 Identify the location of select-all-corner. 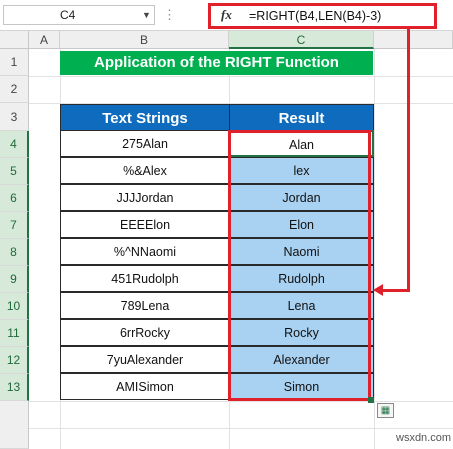
(14, 40).